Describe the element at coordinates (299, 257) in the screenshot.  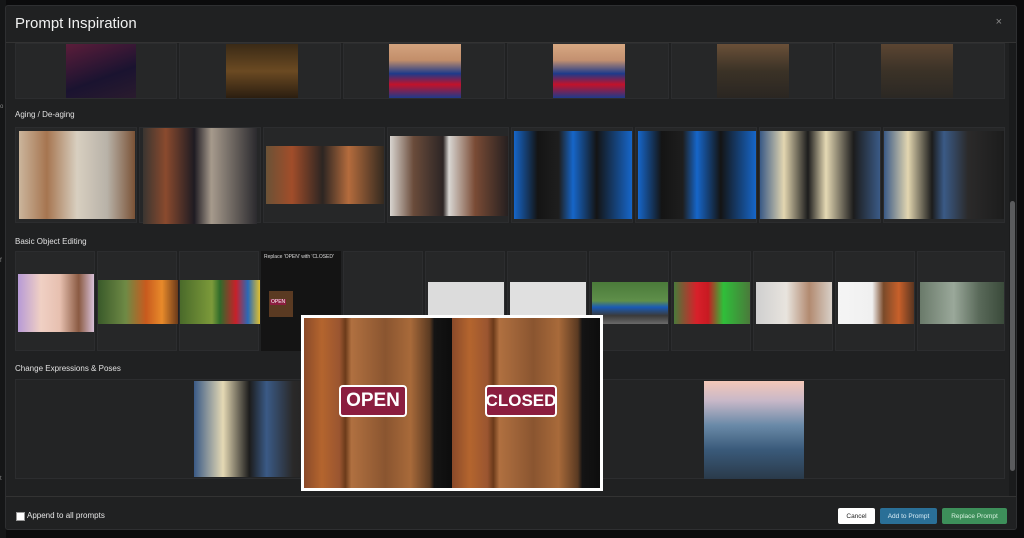
I see `tooltip-text: Replace 'OPEN' with 'CLOSED'` at that location.